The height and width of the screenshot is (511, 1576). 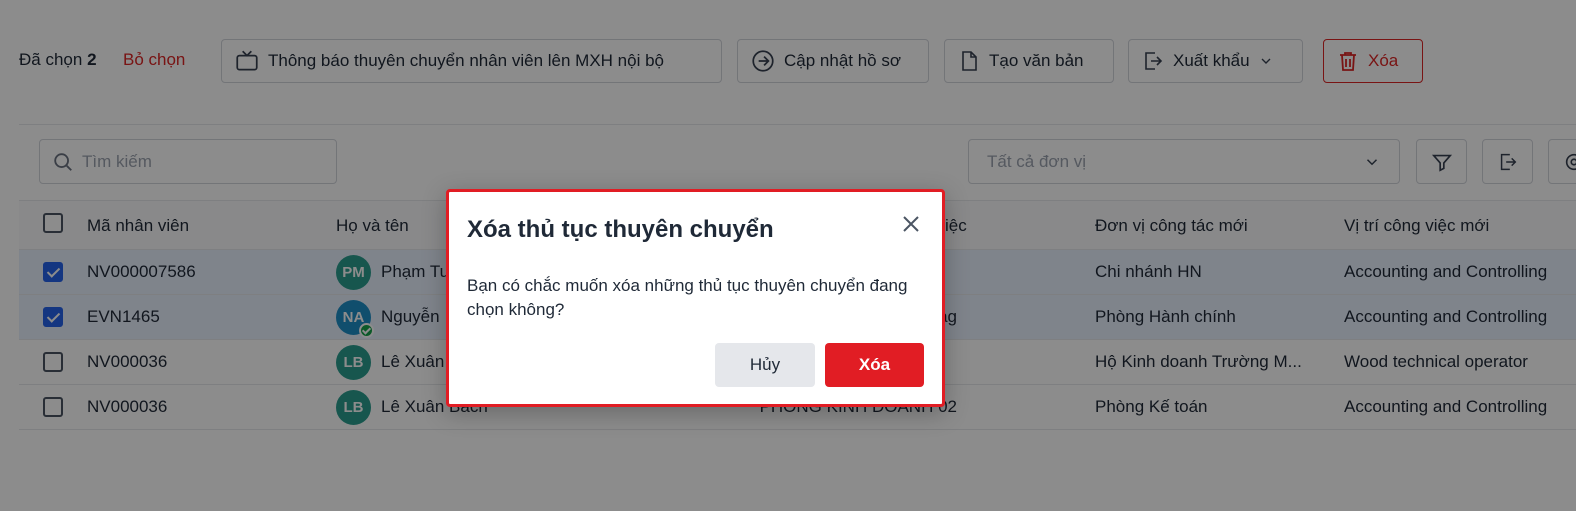 What do you see at coordinates (911, 224) in the screenshot?
I see `close-icon` at bounding box center [911, 224].